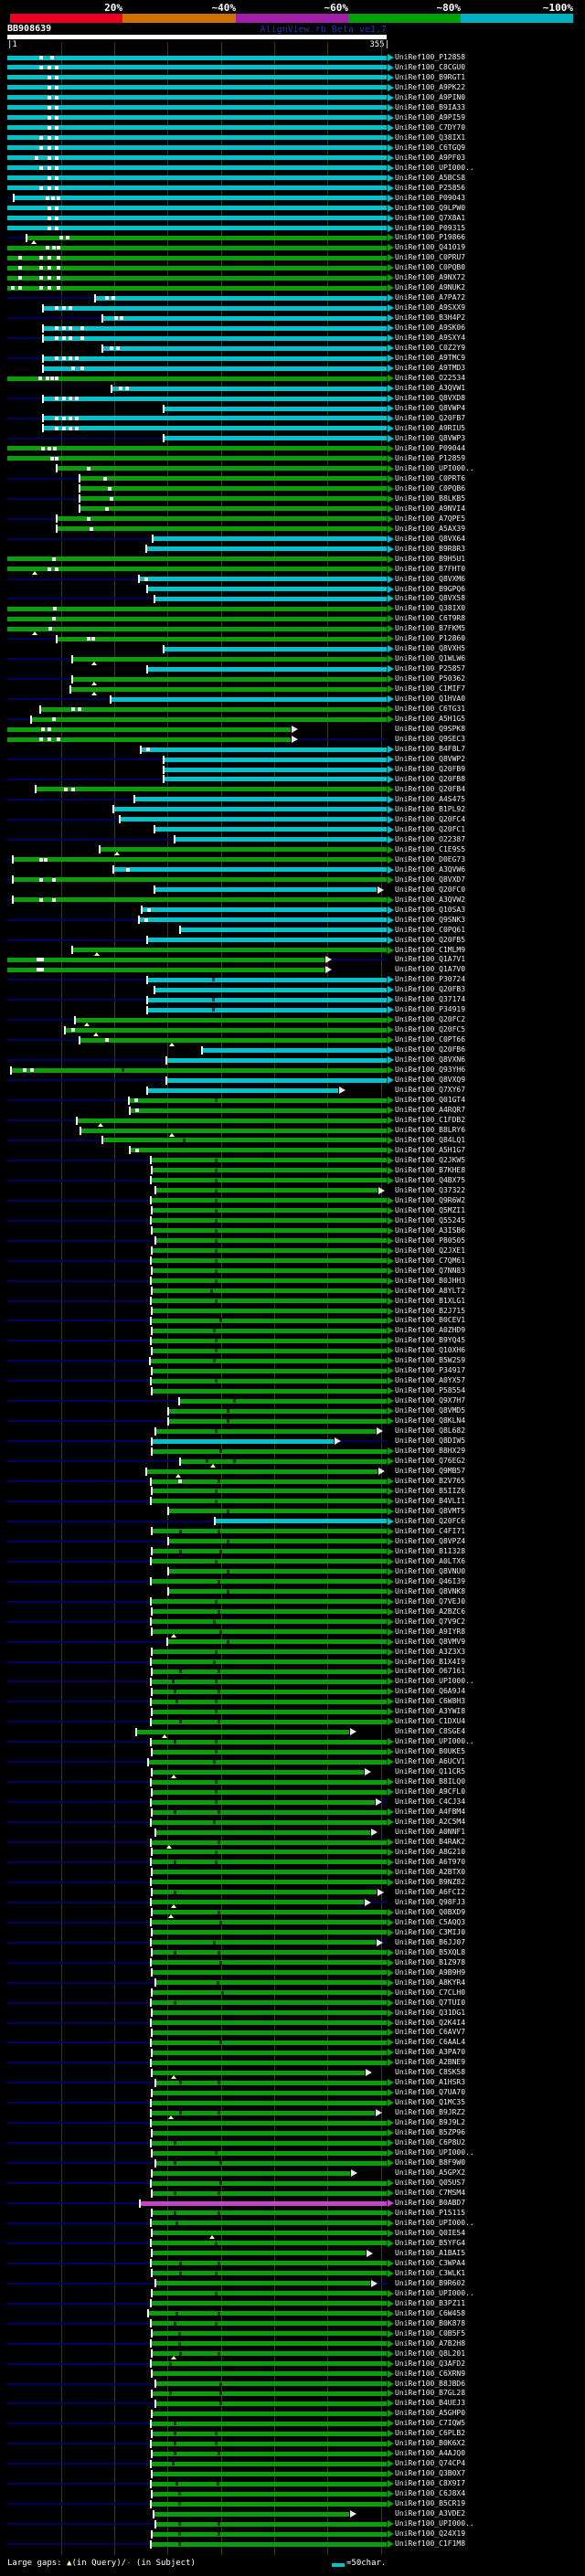 The image size is (585, 2576). What do you see at coordinates (430, 1832) in the screenshot?
I see `hit-label: UniRef100_A0NNF1` at bounding box center [430, 1832].